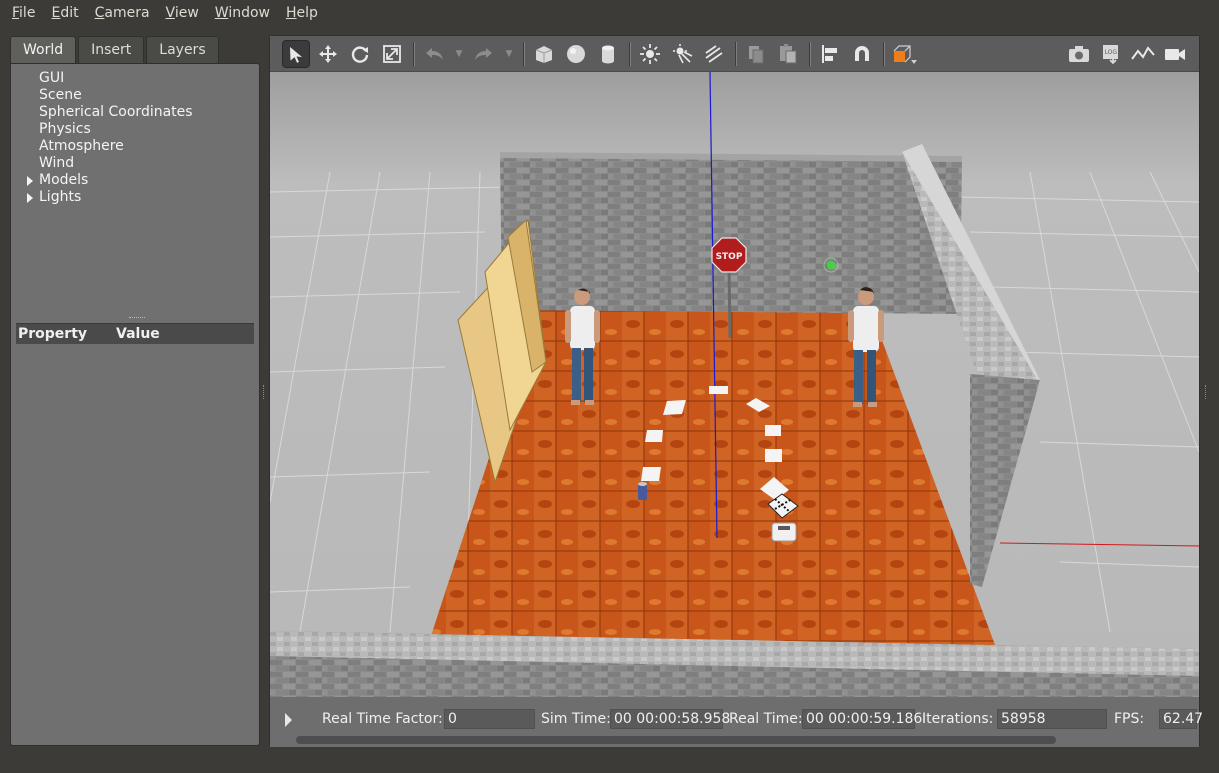 The height and width of the screenshot is (773, 1219). I want to click on scale-icon, so click(392, 53).